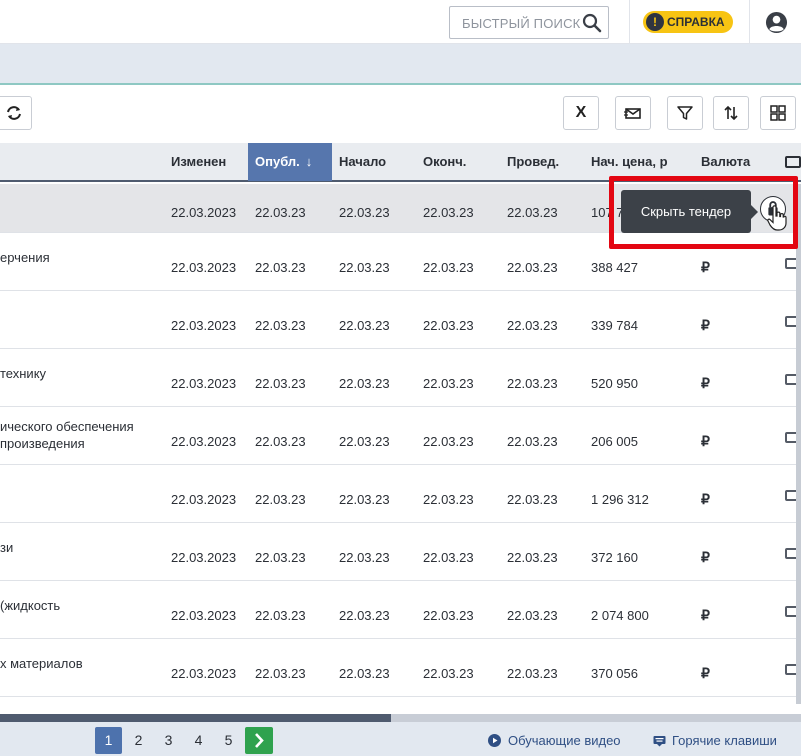 Image resolution: width=801 pixels, height=756 pixels. I want to click on page-button-5: 5, so click(228, 740).